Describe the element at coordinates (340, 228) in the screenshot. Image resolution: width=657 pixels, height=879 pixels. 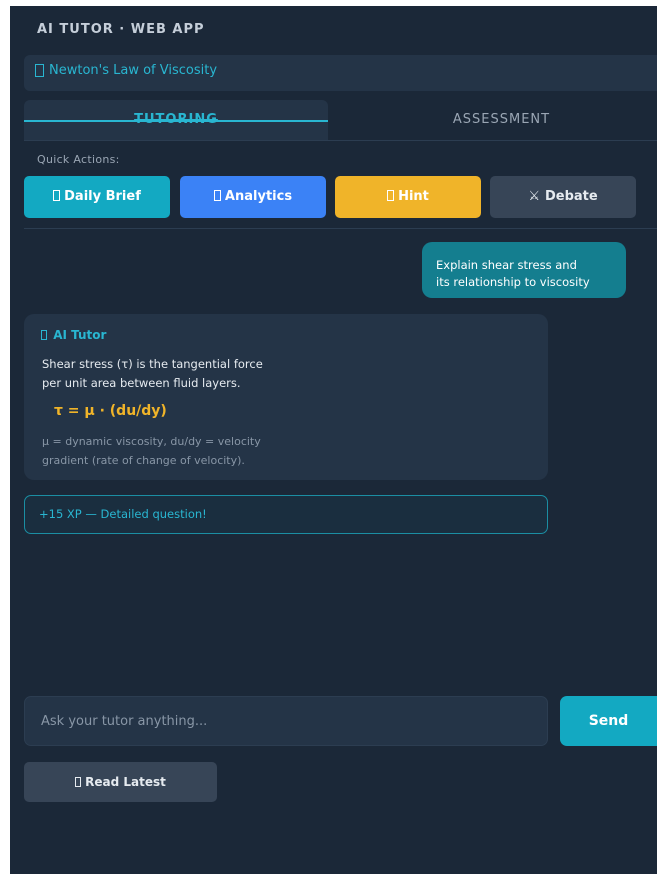
I see `section-divider` at that location.